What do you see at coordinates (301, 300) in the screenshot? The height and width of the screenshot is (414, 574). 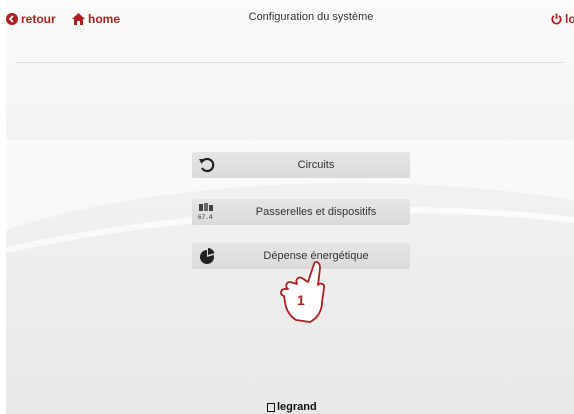 I see `step-number: 1` at bounding box center [301, 300].